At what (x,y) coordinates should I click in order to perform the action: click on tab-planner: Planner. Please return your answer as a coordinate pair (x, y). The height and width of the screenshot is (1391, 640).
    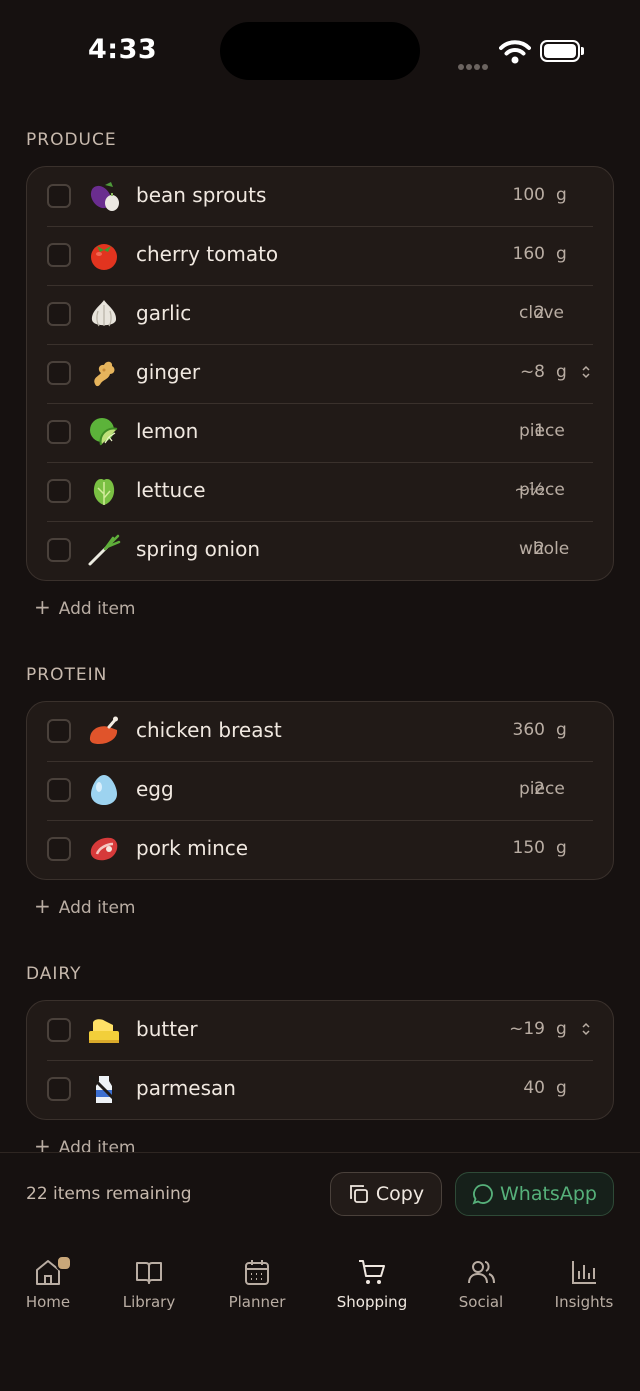
    Looking at the image, I should click on (257, 1284).